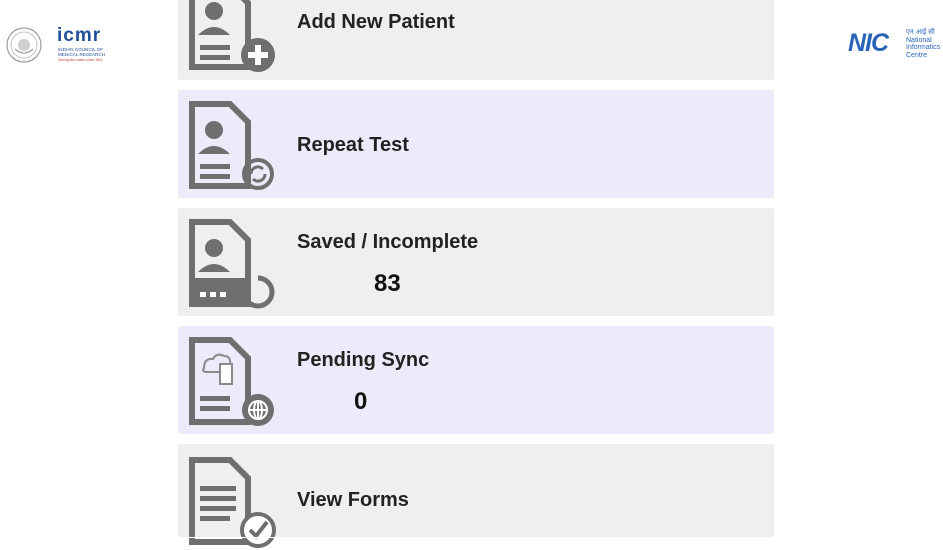 This screenshot has width=943, height=550. What do you see at coordinates (79, 35) in the screenshot?
I see `icmr-brand-text: icmr` at bounding box center [79, 35].